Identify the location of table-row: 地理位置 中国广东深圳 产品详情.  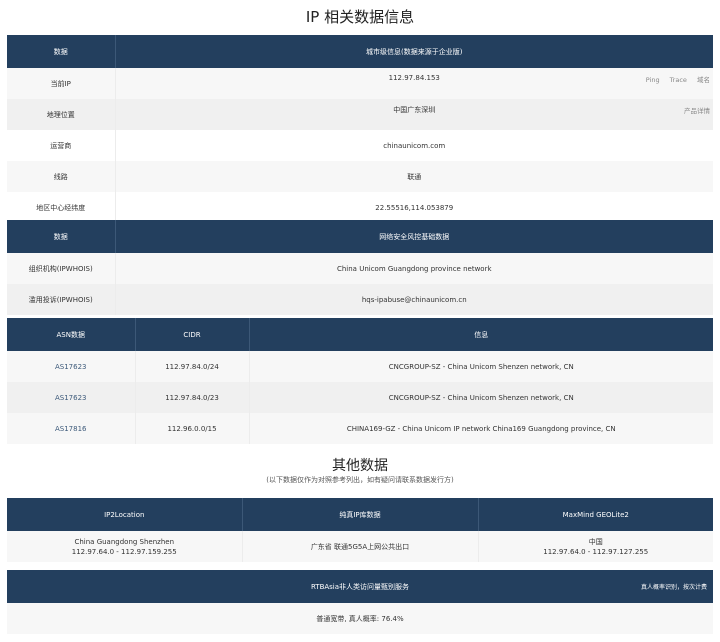
(360, 114).